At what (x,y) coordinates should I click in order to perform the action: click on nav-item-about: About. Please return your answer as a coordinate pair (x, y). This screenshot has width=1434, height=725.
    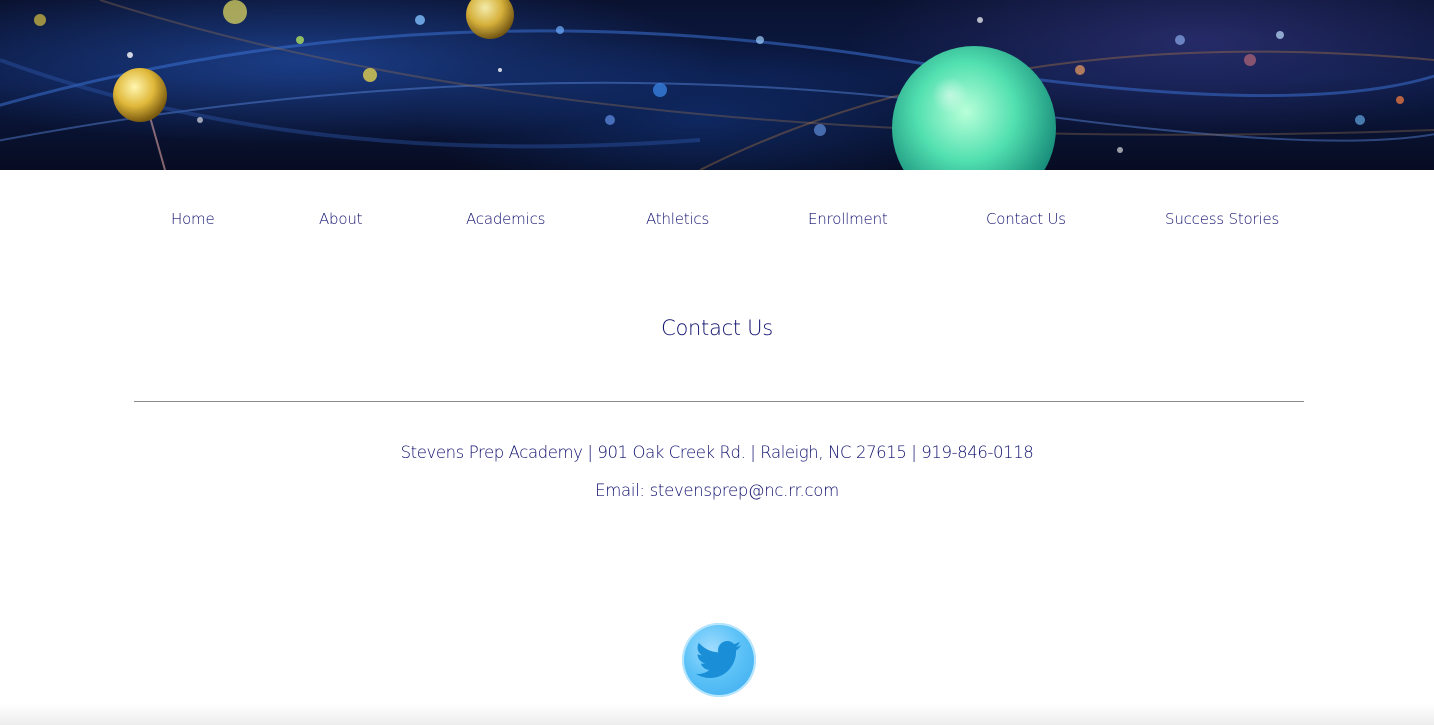
    Looking at the image, I should click on (341, 219).